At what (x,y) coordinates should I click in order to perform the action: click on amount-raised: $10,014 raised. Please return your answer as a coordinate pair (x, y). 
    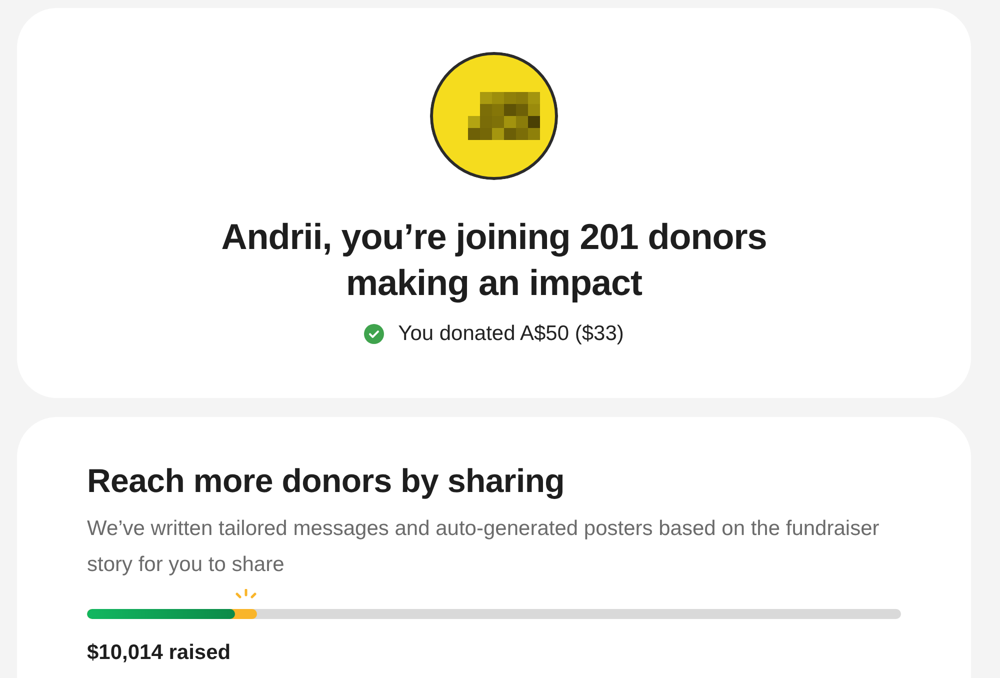
    Looking at the image, I should click on (159, 653).